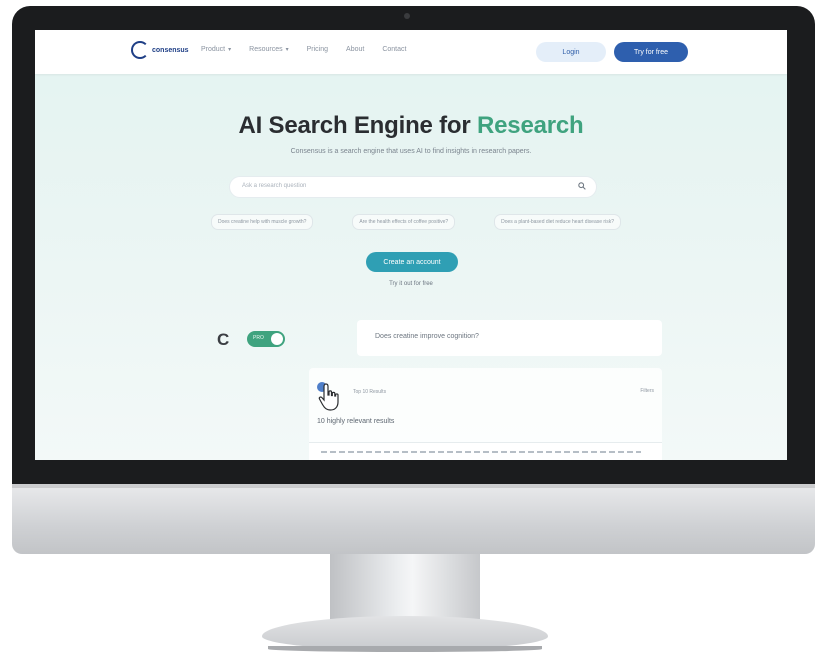 The height and width of the screenshot is (667, 815). I want to click on nav-link-resources: Resources ▾, so click(268, 49).